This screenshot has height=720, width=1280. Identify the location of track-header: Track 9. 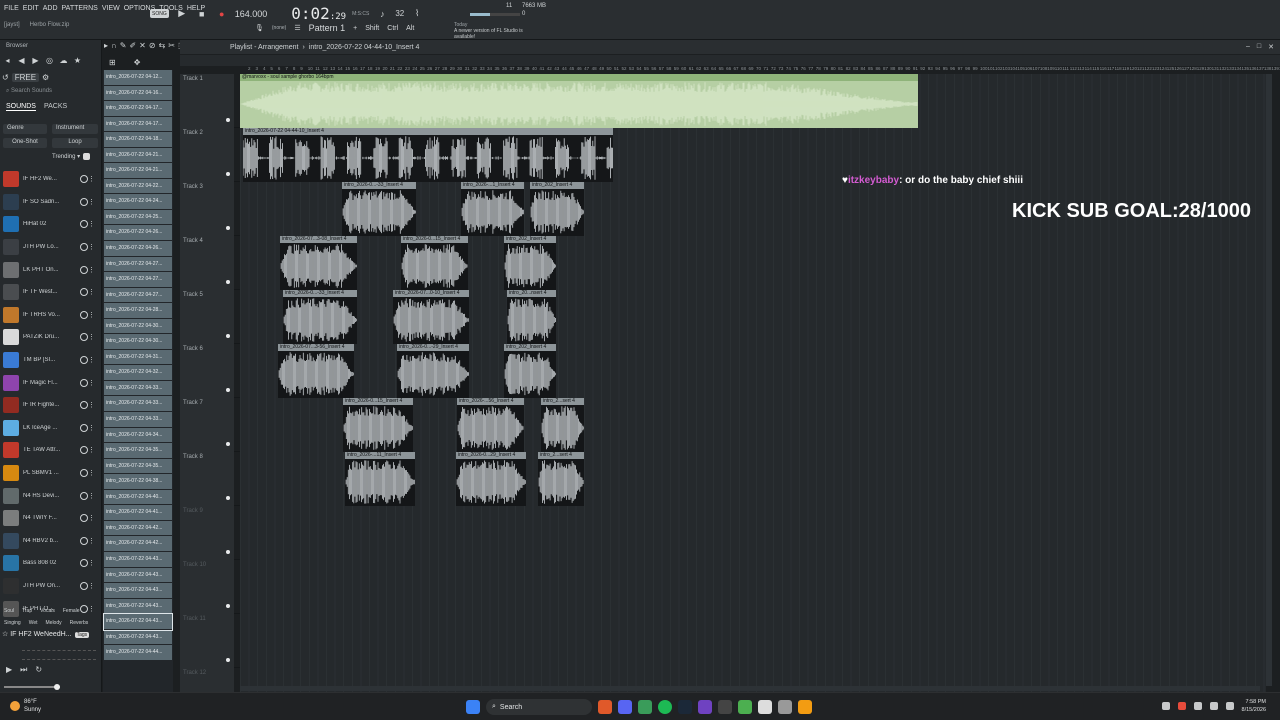
(207, 533).